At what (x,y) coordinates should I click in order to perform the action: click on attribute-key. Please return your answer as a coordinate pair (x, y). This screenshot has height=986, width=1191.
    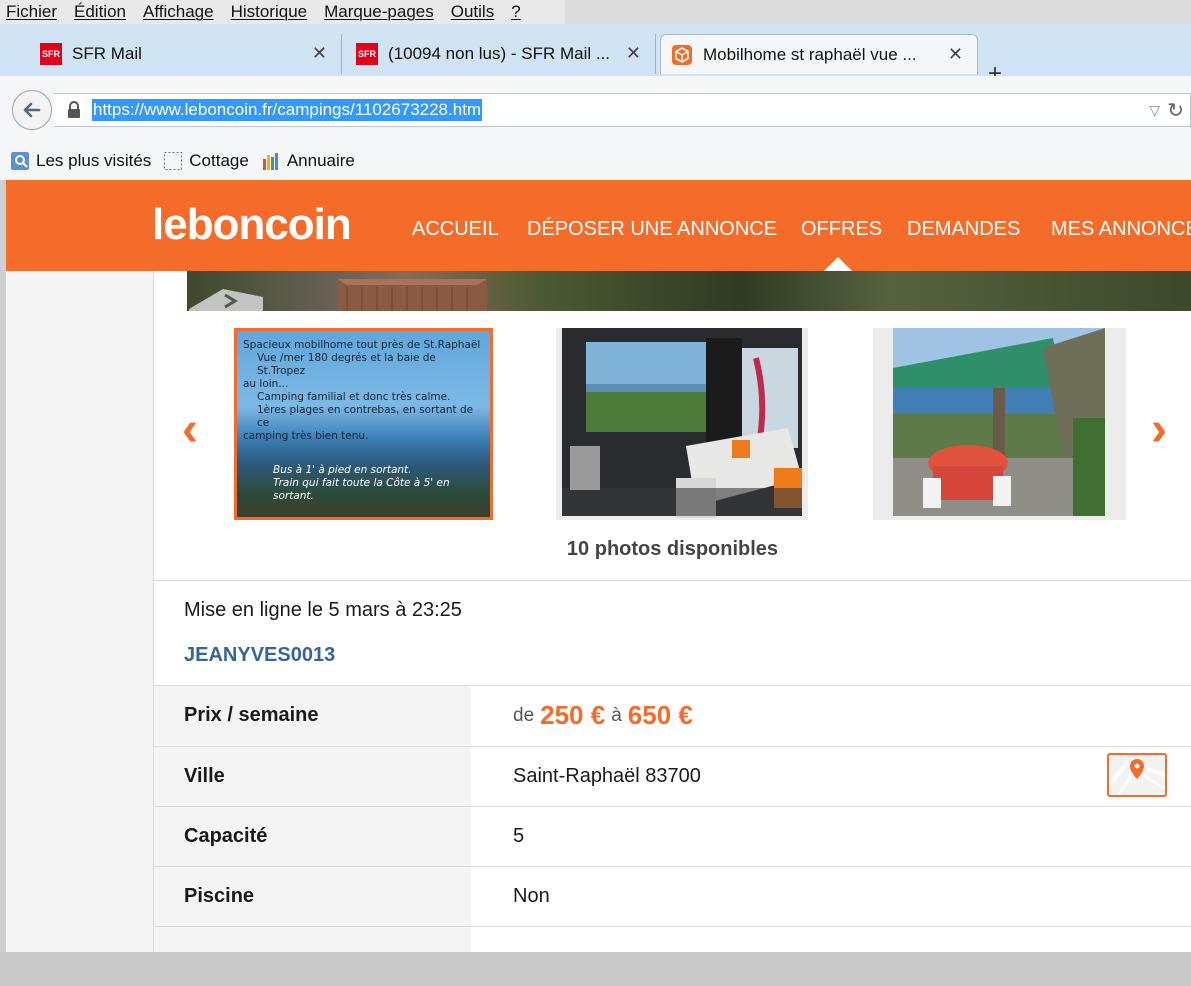
    Looking at the image, I should click on (312, 939).